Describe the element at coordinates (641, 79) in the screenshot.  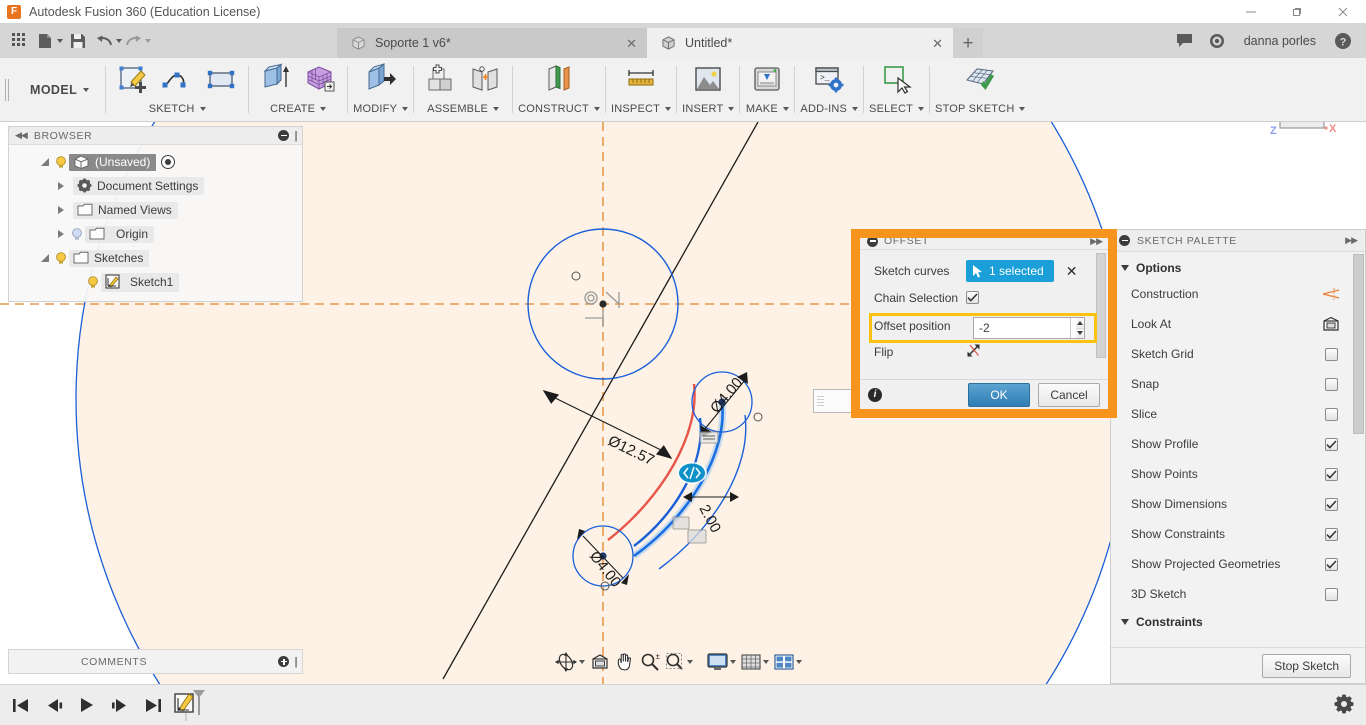
I see `measure-icon` at that location.